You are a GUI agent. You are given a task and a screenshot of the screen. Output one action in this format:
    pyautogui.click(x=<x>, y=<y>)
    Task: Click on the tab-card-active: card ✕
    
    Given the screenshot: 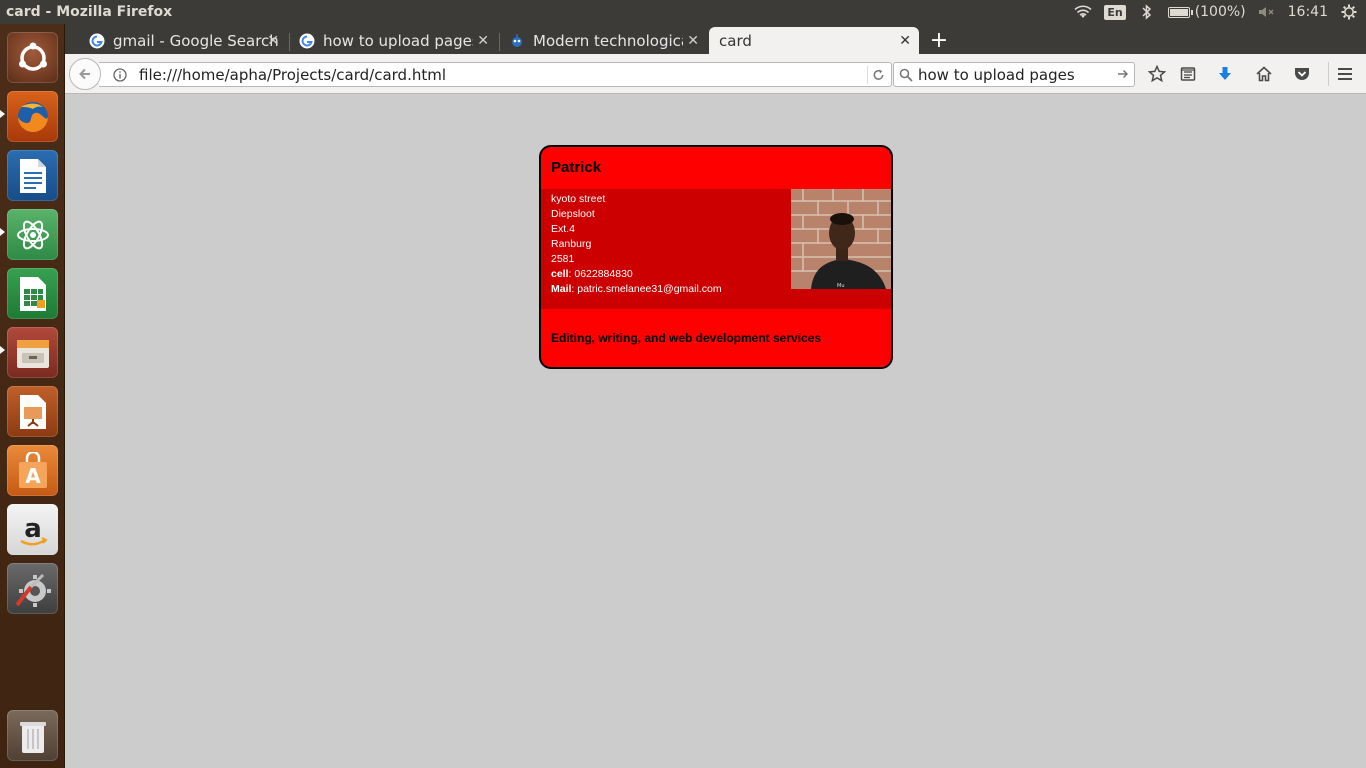 What is the action you would take?
    pyautogui.click(x=814, y=40)
    